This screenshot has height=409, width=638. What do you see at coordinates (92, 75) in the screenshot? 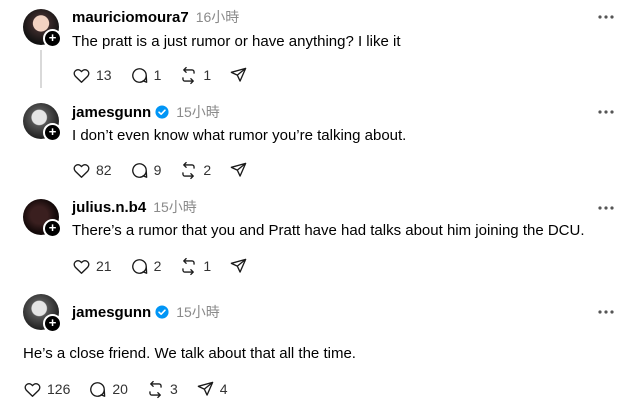
I see `like-button: 13` at bounding box center [92, 75].